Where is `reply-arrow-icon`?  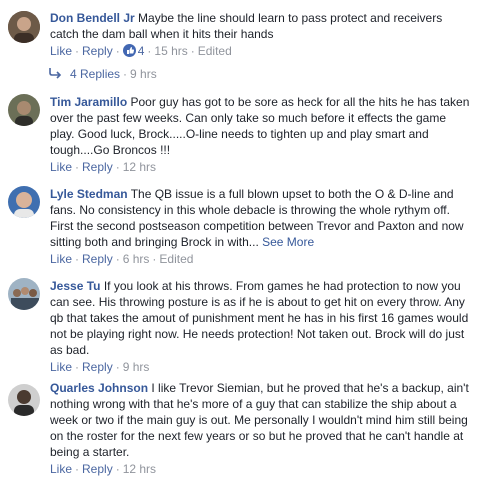
reply-arrow-icon is located at coordinates (55, 73).